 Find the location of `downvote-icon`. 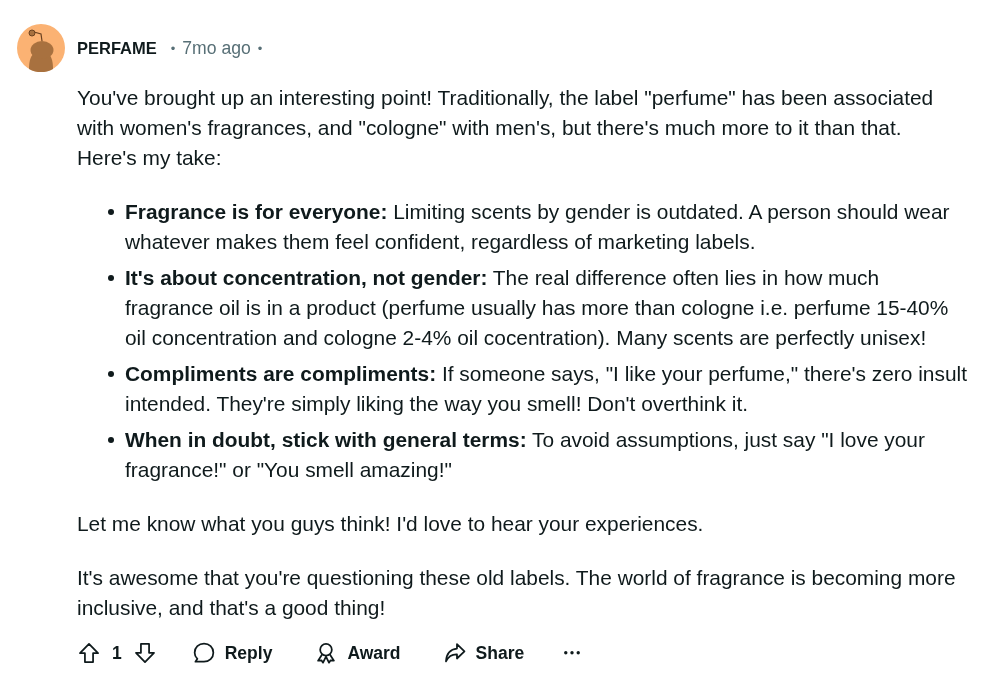

downvote-icon is located at coordinates (144, 653).